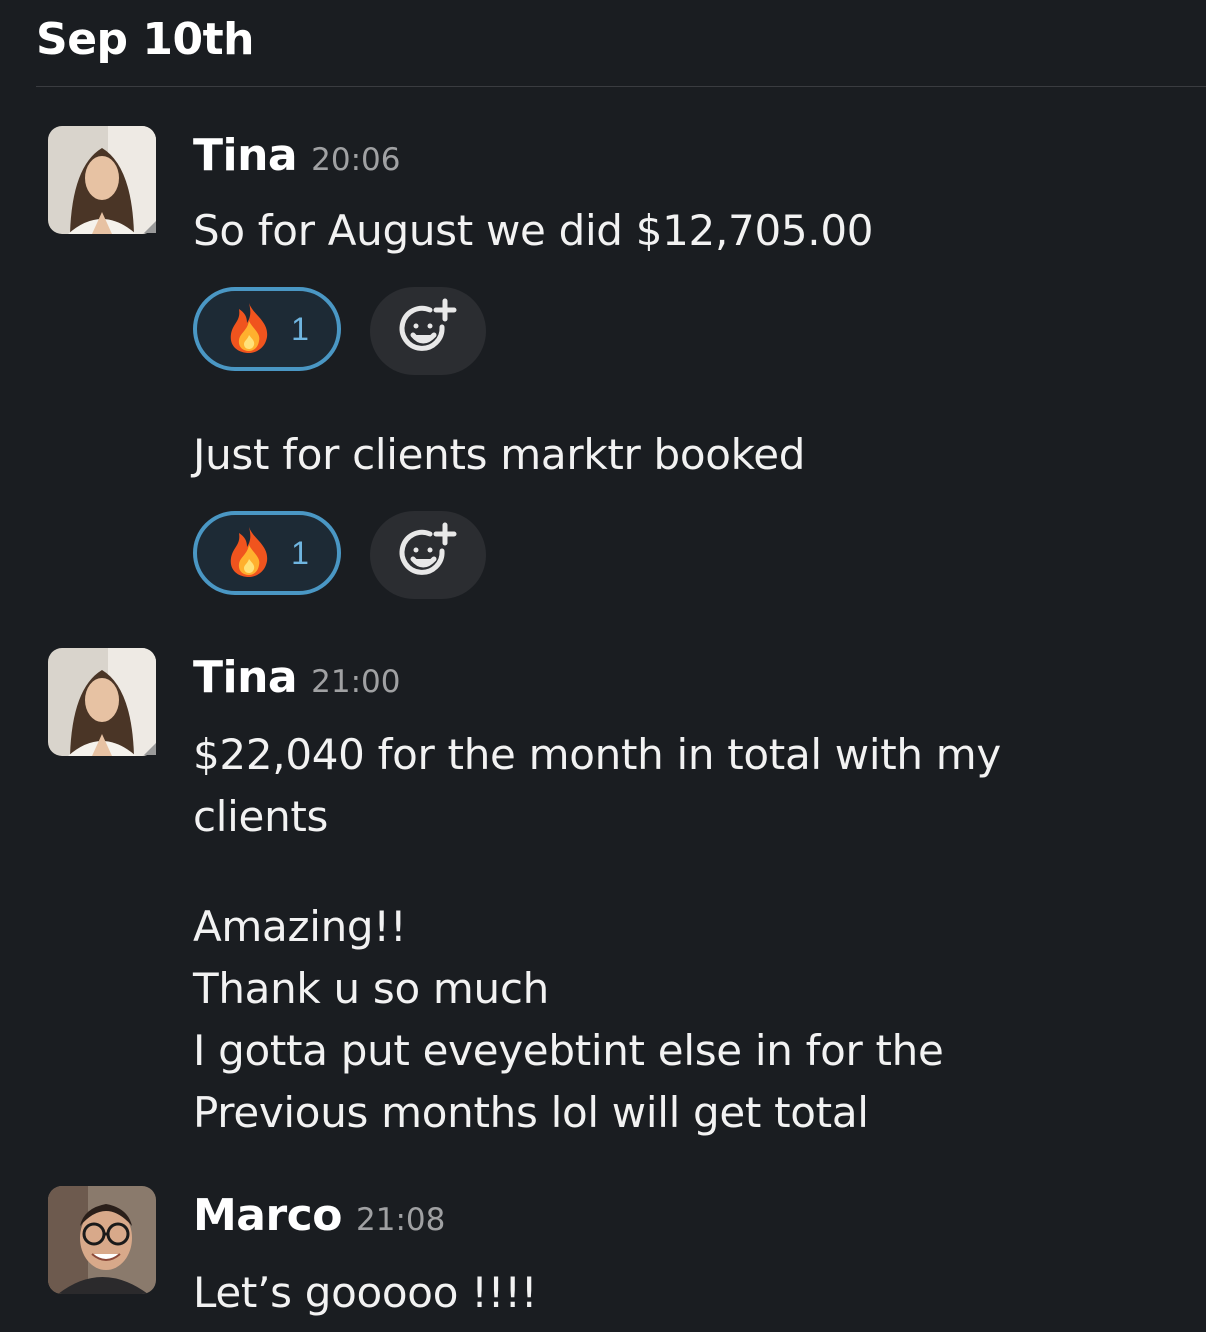 This screenshot has height=1332, width=1206. Describe the element at coordinates (365, 1292) in the screenshot. I see `message-text: Let’s gooooo !!!!` at that location.